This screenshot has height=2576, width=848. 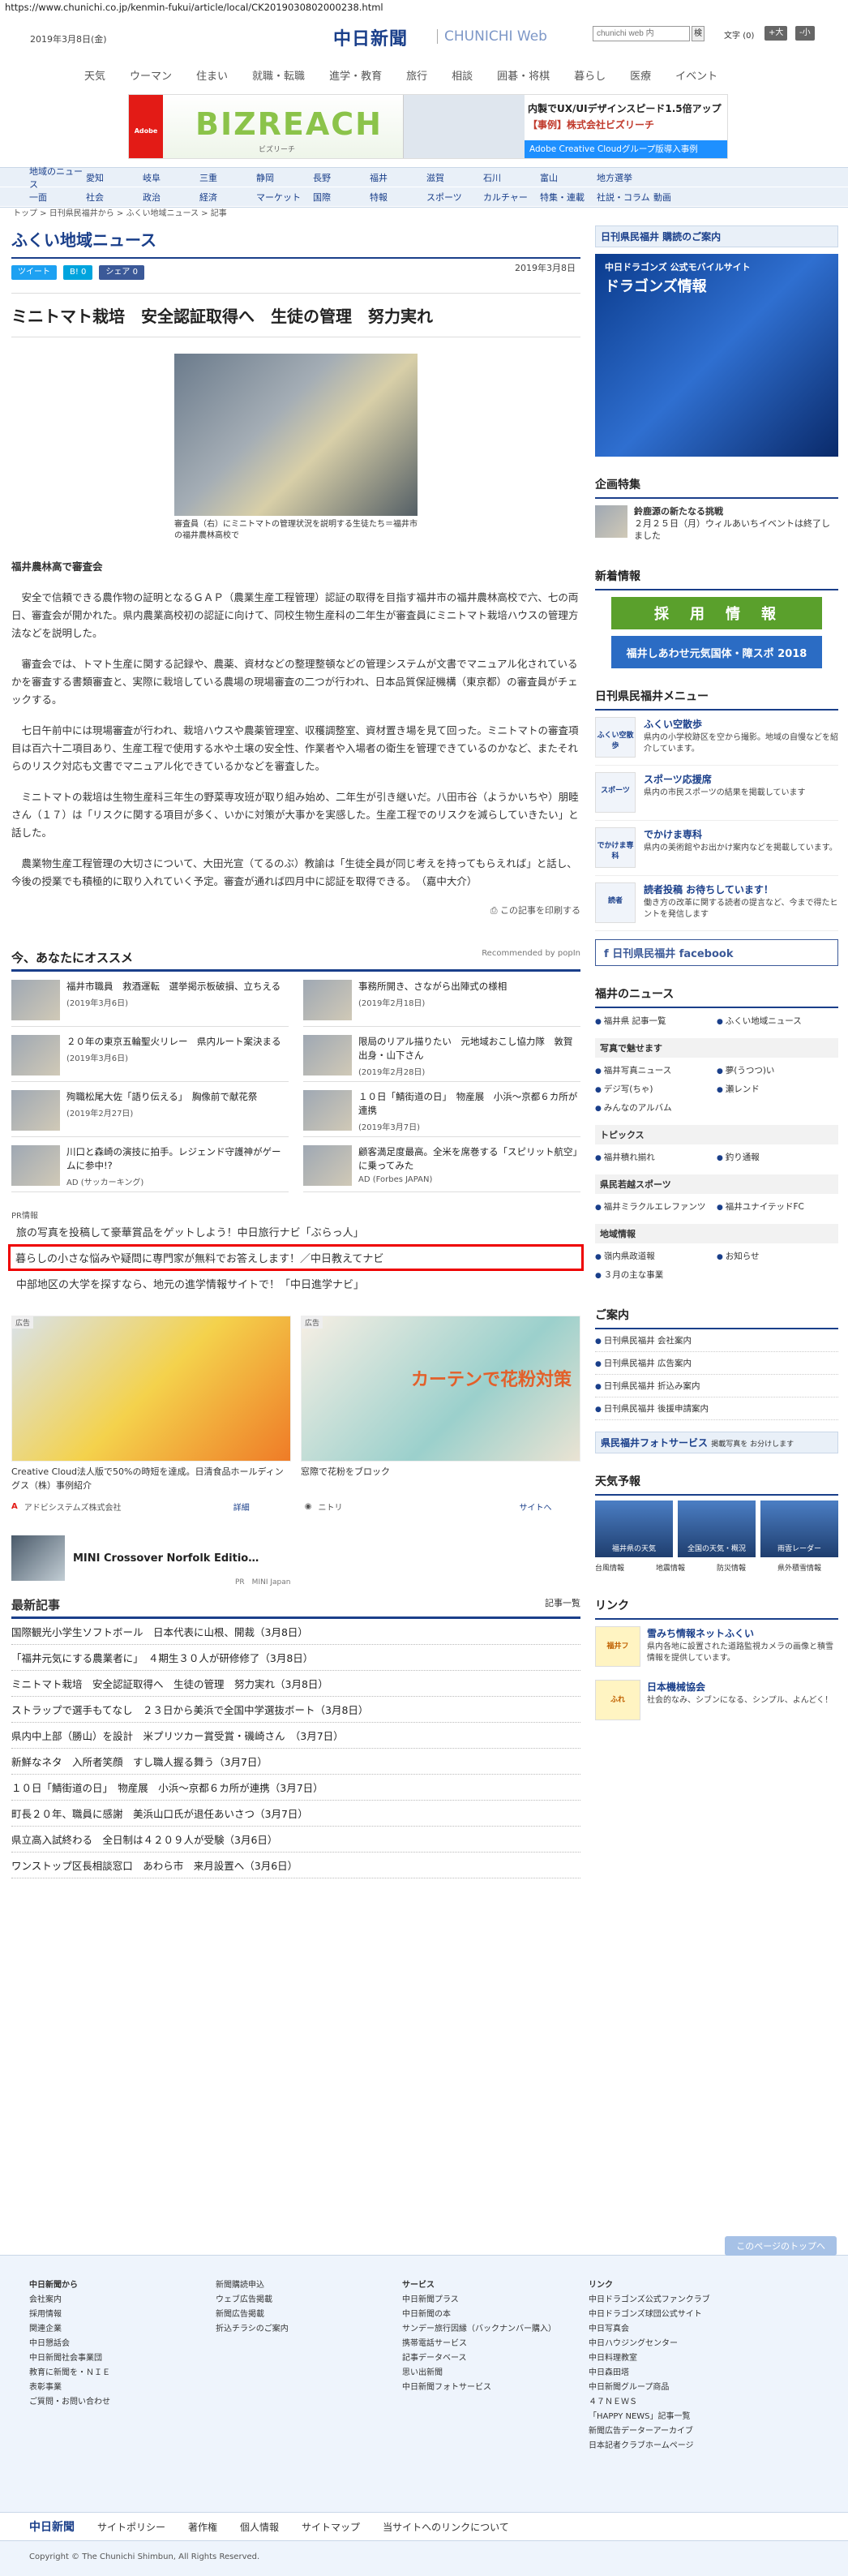 I want to click on category-item: 動画, so click(x=681, y=197).